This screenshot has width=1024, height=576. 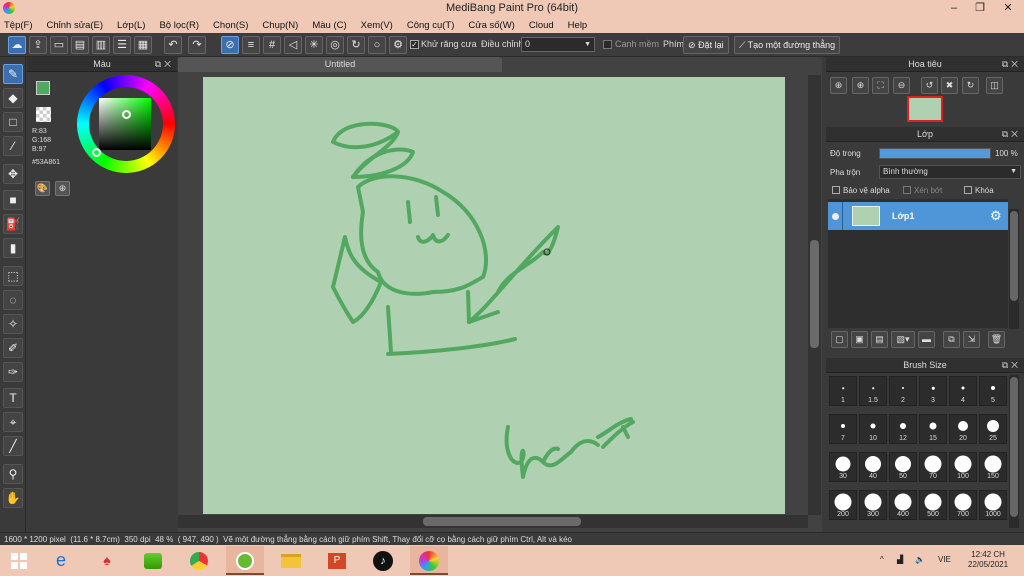 I want to click on comment-icon: ▭, so click(x=59, y=45).